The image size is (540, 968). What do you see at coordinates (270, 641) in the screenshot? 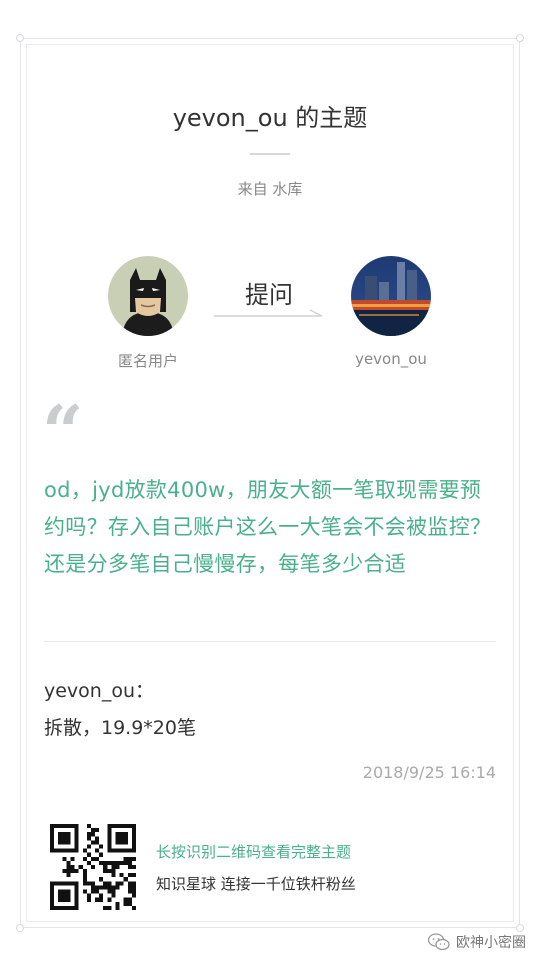
I see `content-divider` at bounding box center [270, 641].